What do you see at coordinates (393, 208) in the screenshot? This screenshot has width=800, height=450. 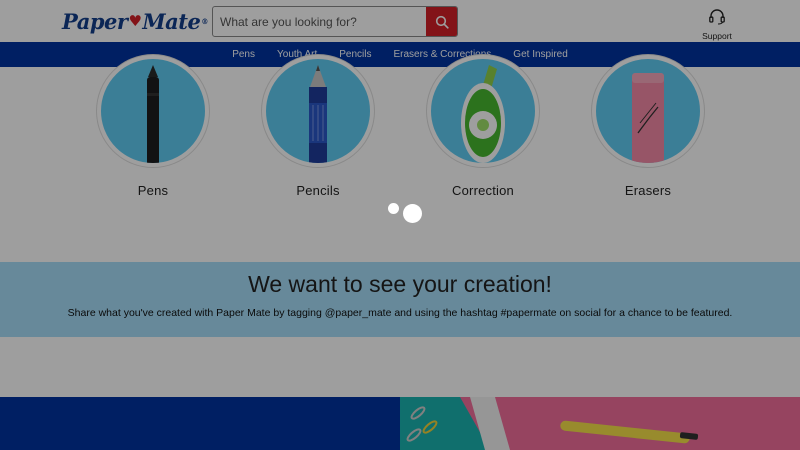 I see `spinner-dot-small` at bounding box center [393, 208].